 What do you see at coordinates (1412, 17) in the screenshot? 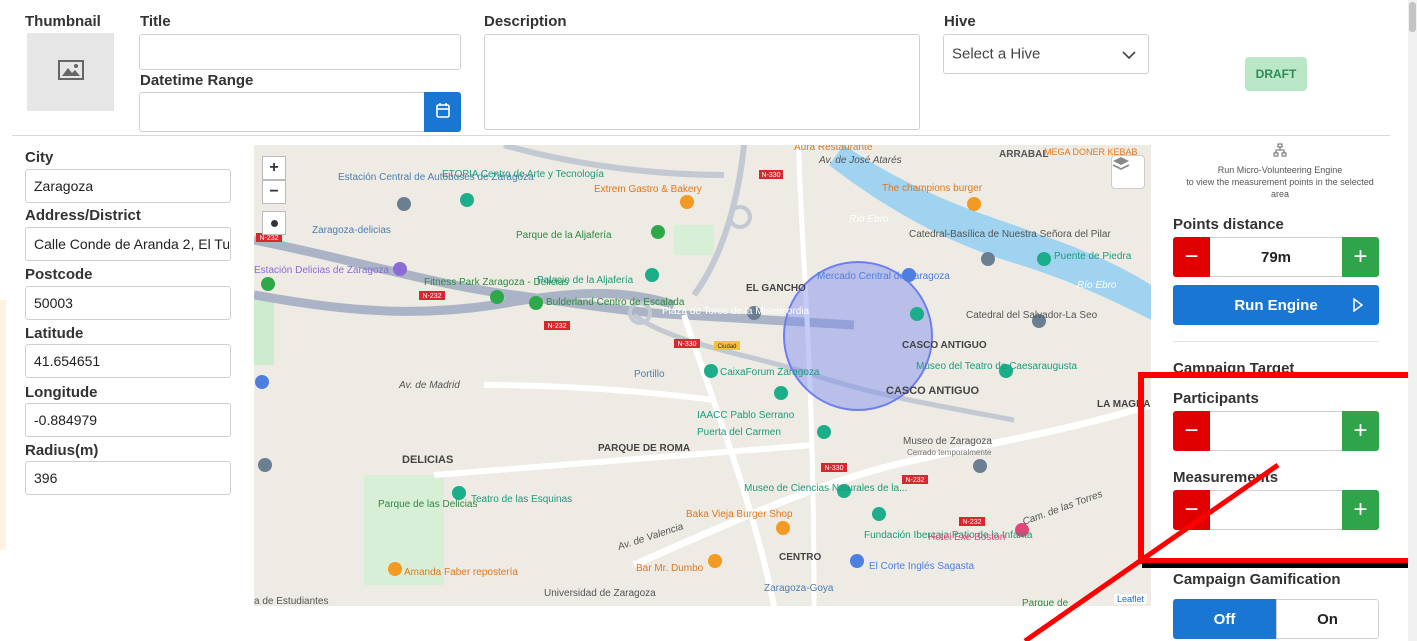
I see `scrollbar-thumb` at bounding box center [1412, 17].